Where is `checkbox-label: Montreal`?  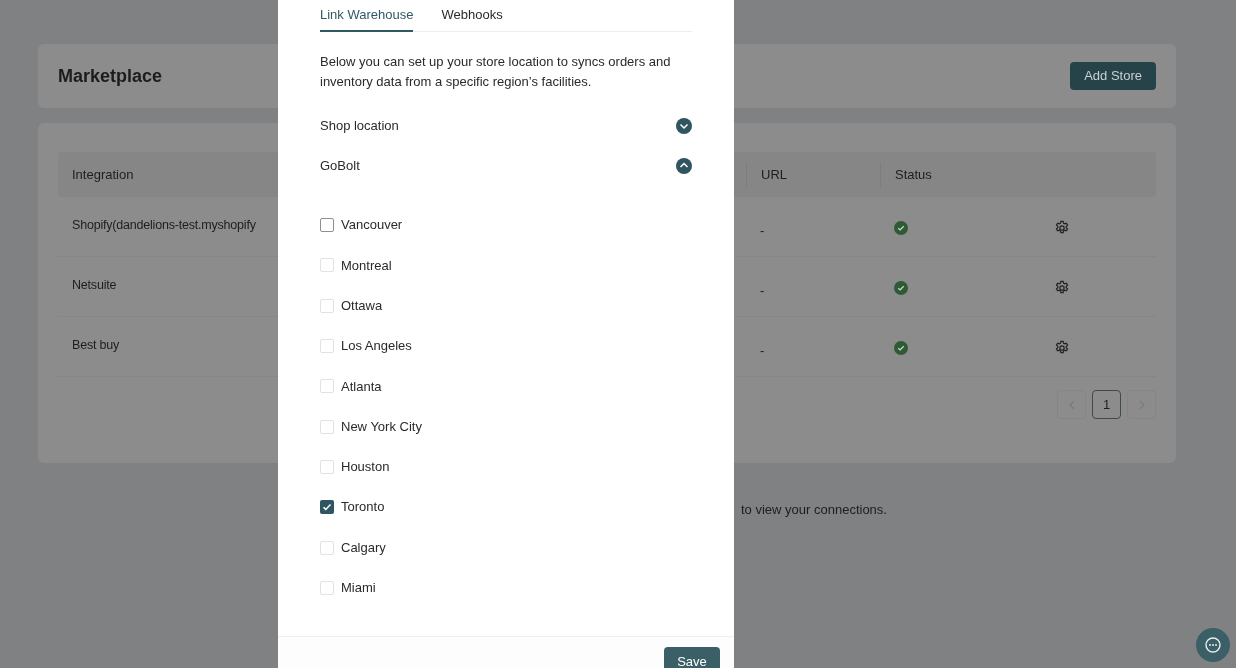
checkbox-label: Montreal is located at coordinates (366, 265).